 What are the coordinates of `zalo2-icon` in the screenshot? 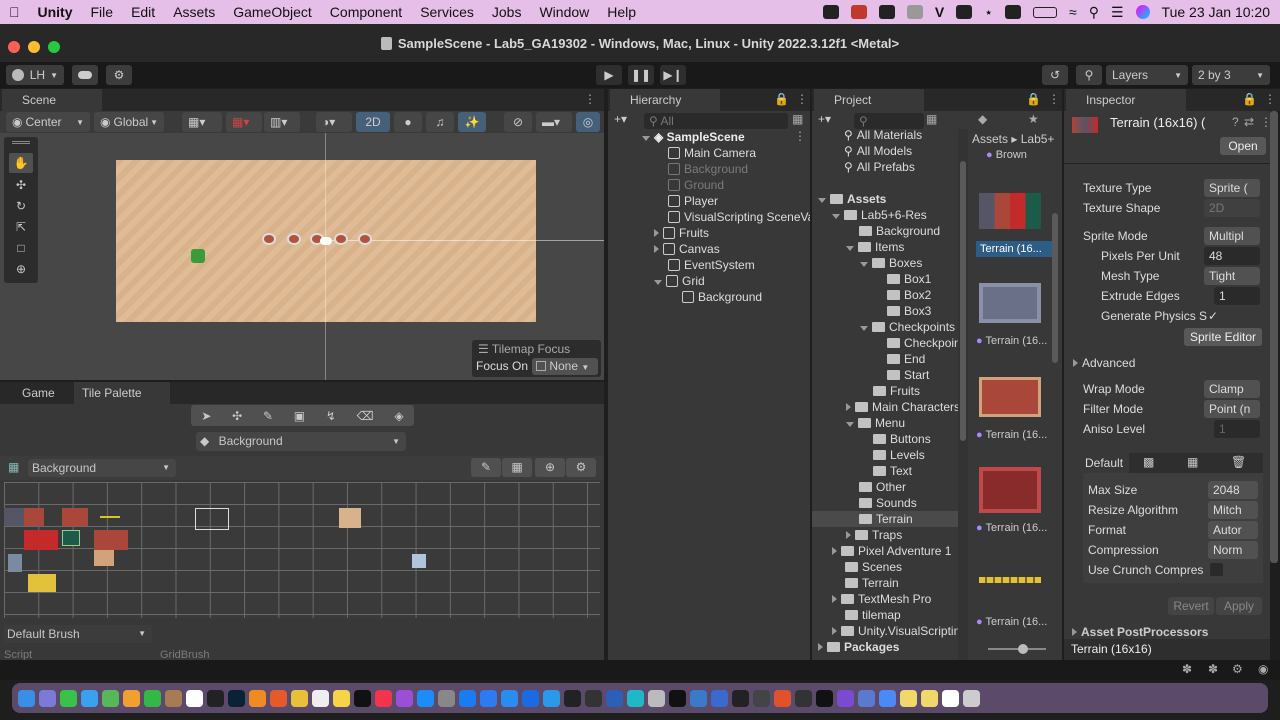 It's located at (887, 698).